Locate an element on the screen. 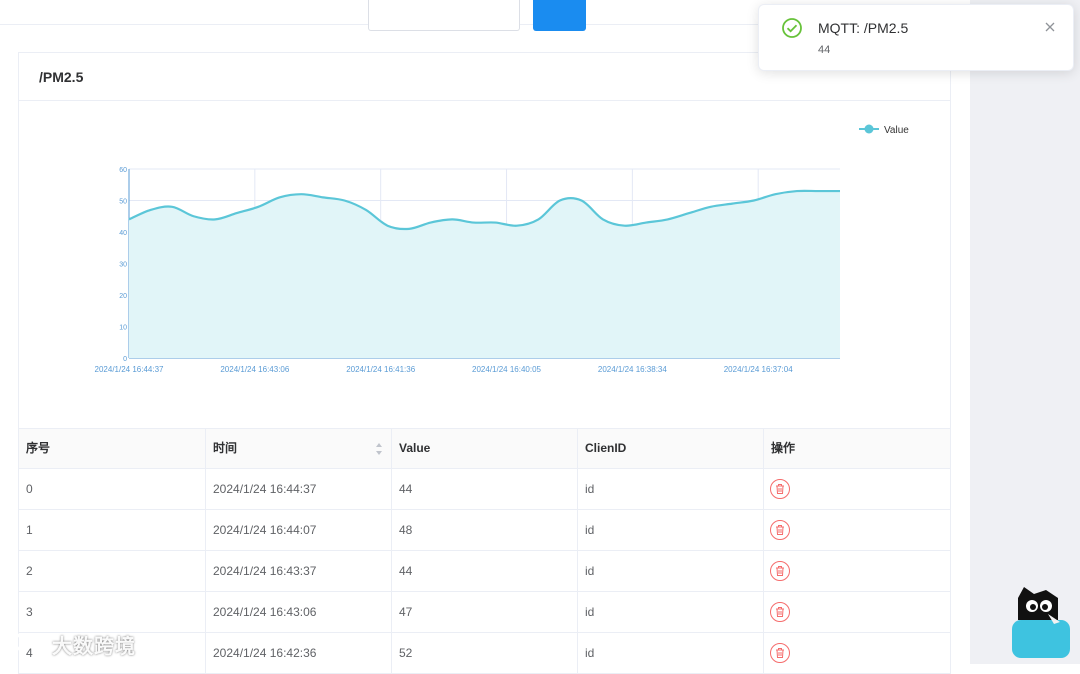  header-actions: 操作 is located at coordinates (783, 448).